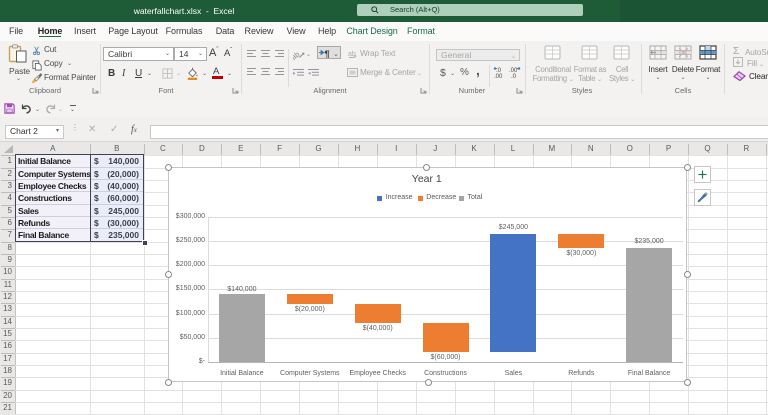 This screenshot has width=768, height=415. Describe the element at coordinates (514, 76) in the screenshot. I see `svg-text: .0` at that location.